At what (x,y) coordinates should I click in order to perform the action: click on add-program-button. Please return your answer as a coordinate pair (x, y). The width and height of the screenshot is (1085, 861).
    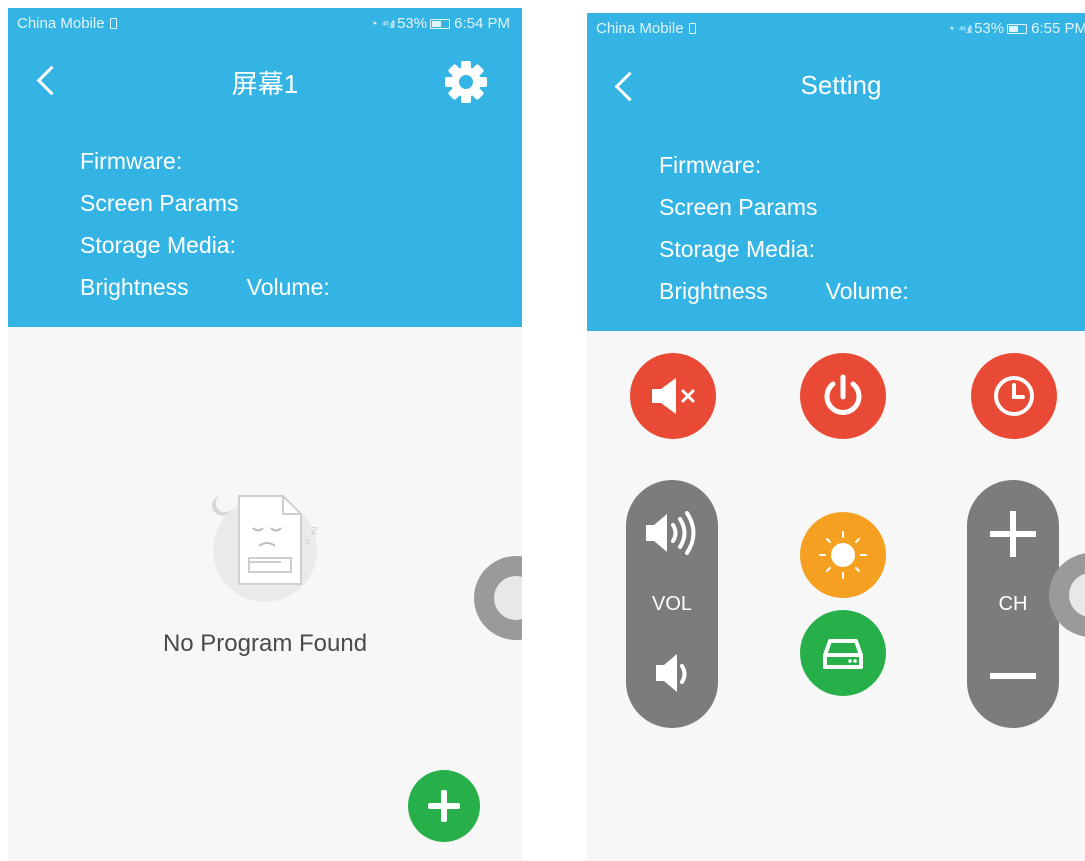
    Looking at the image, I should click on (444, 806).